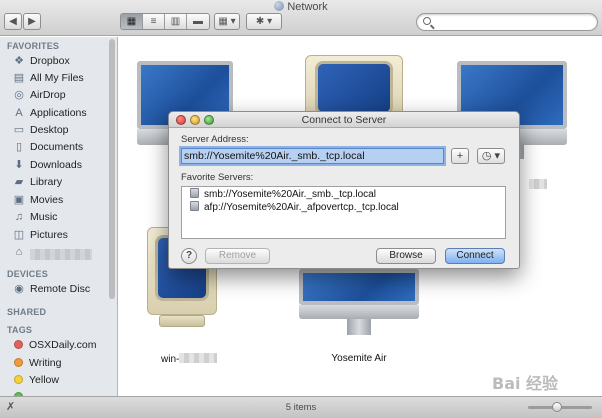 The image size is (602, 418). What do you see at coordinates (61, 380) in the screenshot?
I see `sidebar-tag-yellow: Yellow` at bounding box center [61, 380].